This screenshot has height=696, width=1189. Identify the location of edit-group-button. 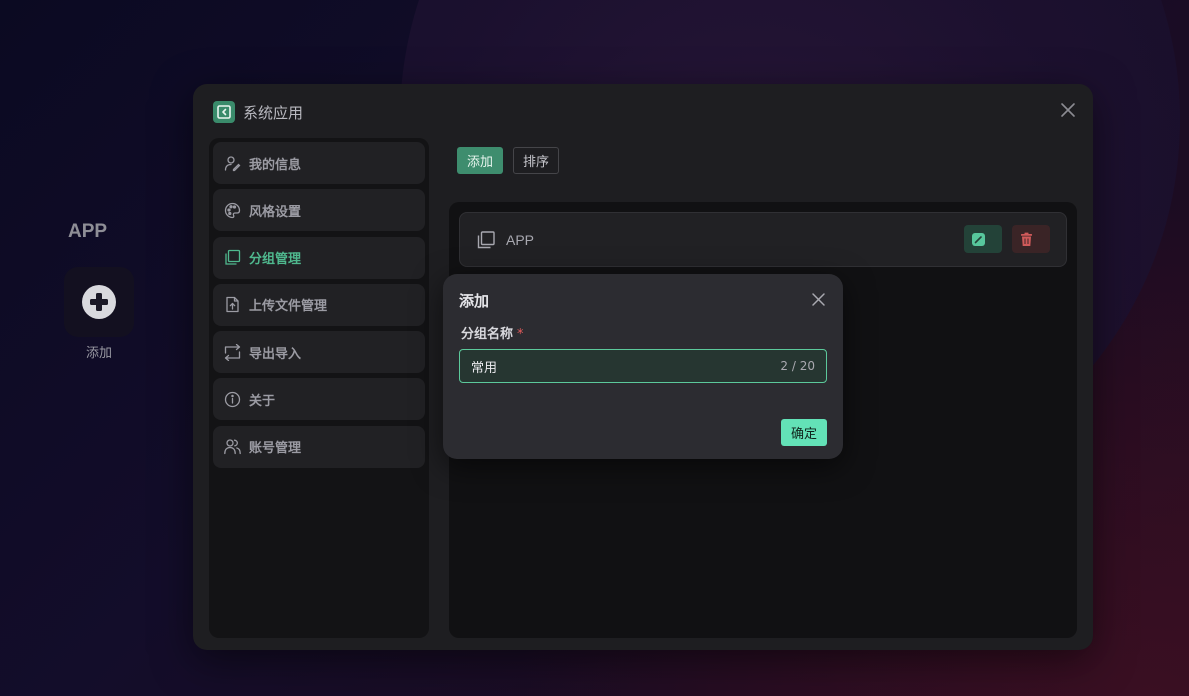
(983, 239).